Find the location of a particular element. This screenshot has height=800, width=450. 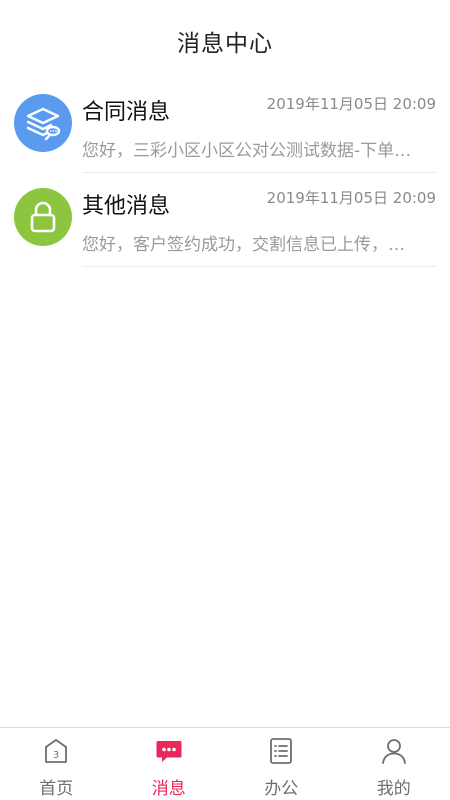

document-icon is located at coordinates (281, 751).